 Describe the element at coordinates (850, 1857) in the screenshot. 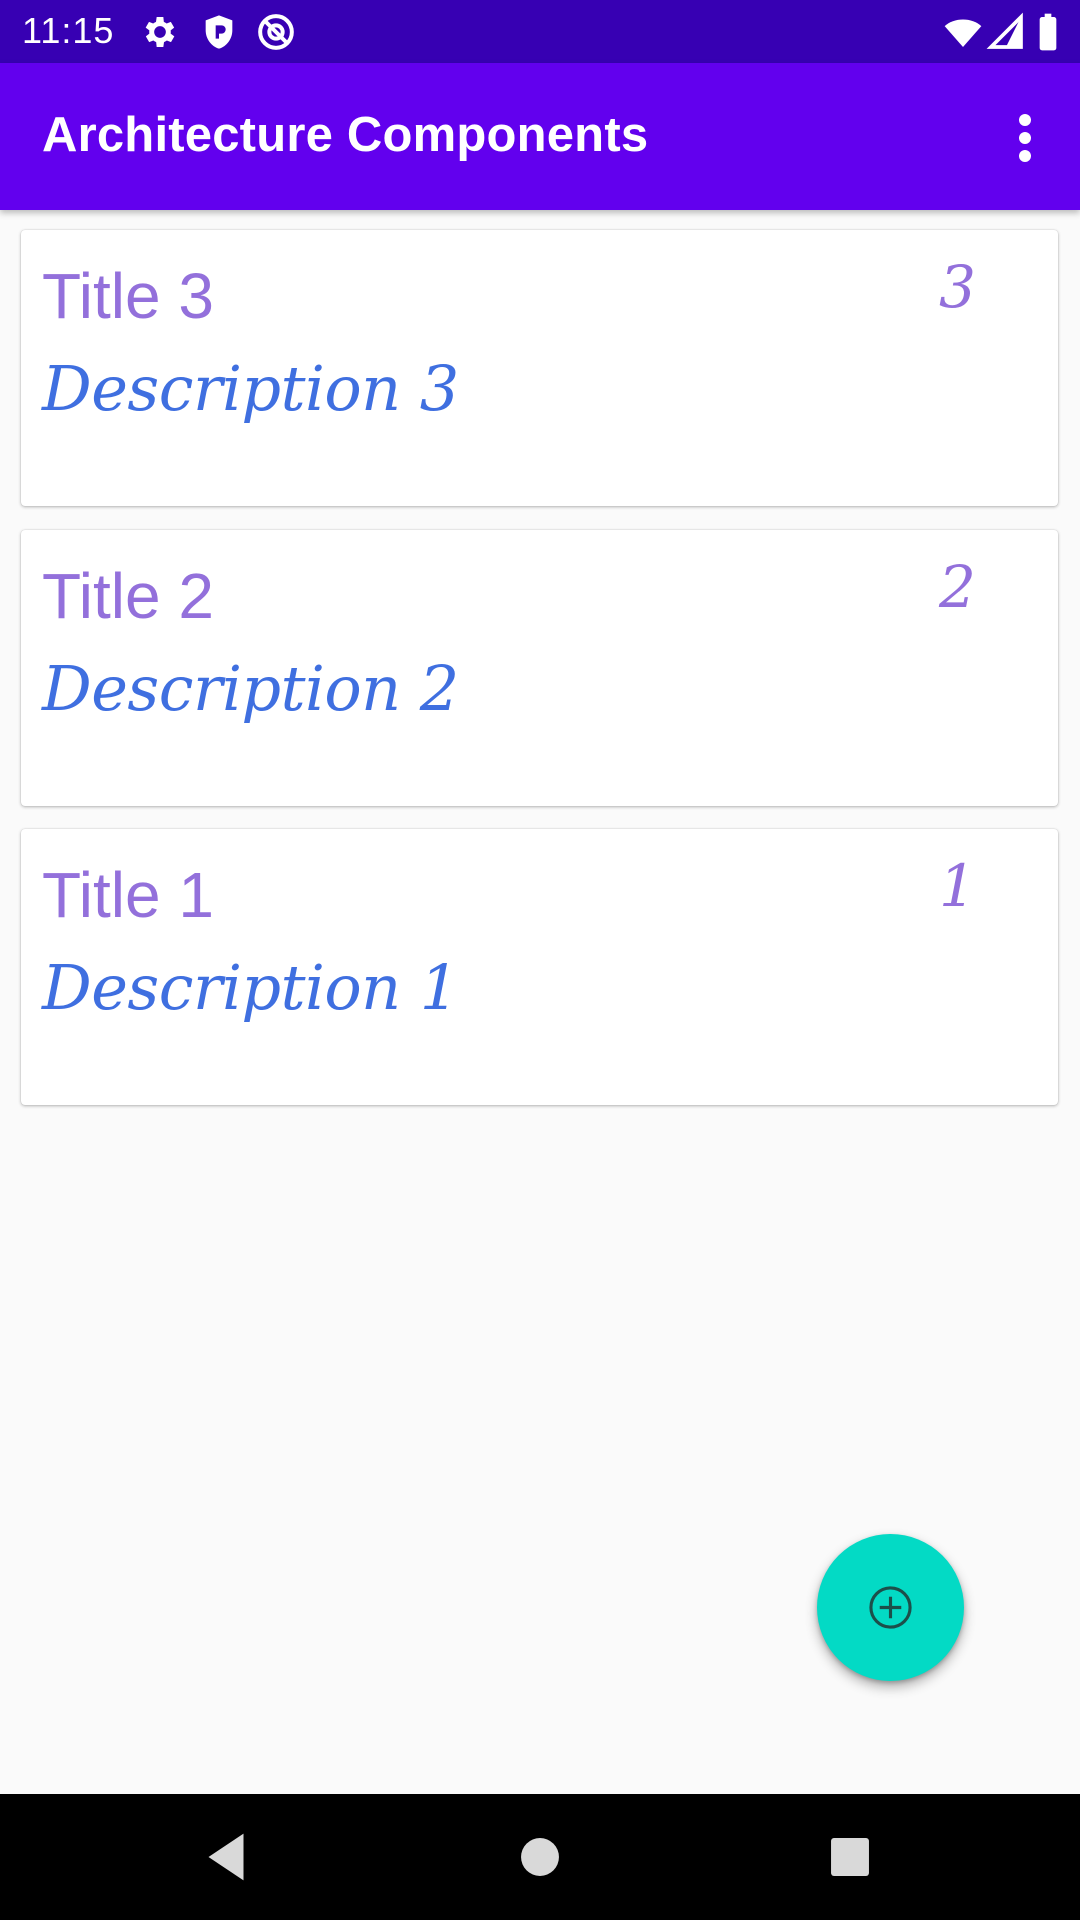

I see `recents-icon` at that location.